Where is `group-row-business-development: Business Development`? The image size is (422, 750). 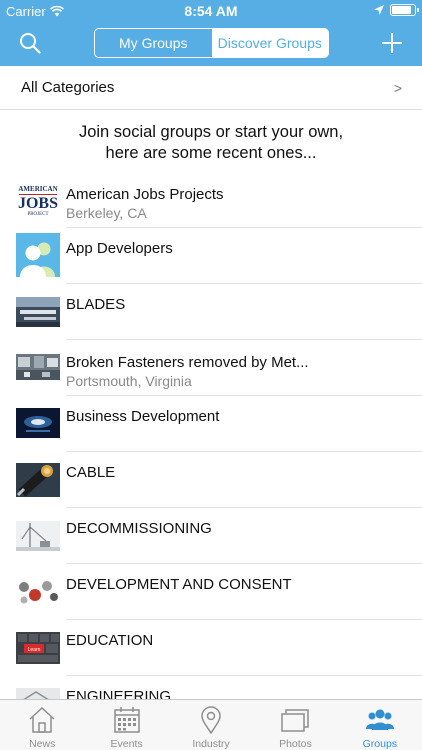 group-row-business-development: Business Development is located at coordinates (211, 424).